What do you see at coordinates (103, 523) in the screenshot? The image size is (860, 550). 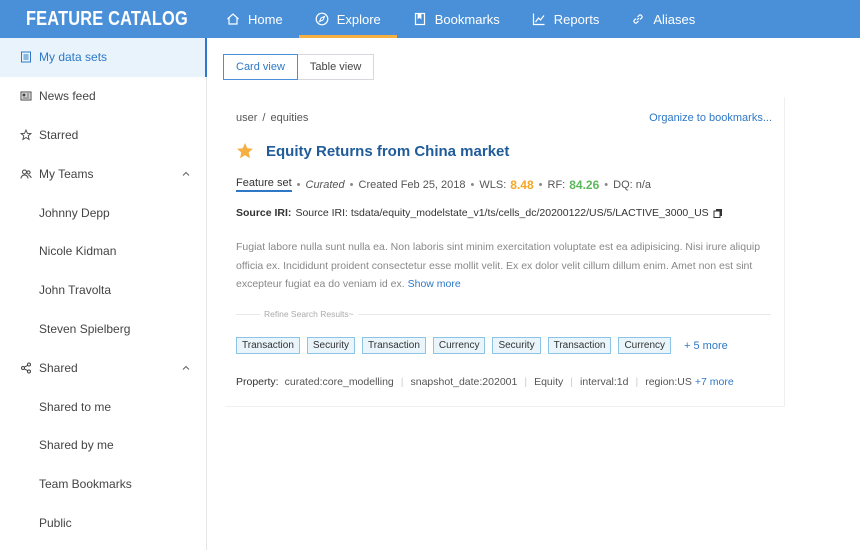 I see `sidebar-item-public: Public` at bounding box center [103, 523].